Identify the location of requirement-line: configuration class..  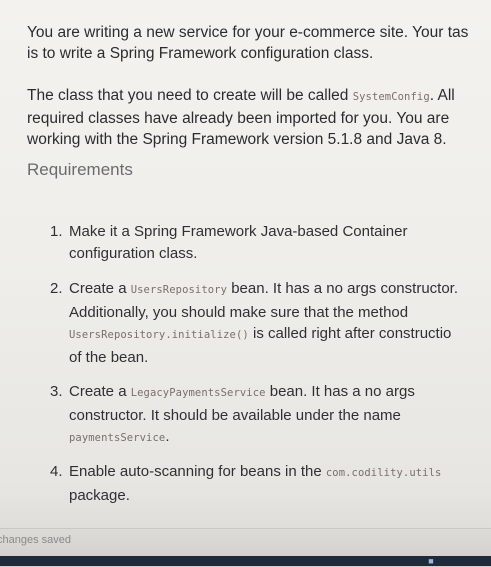
(133, 253).